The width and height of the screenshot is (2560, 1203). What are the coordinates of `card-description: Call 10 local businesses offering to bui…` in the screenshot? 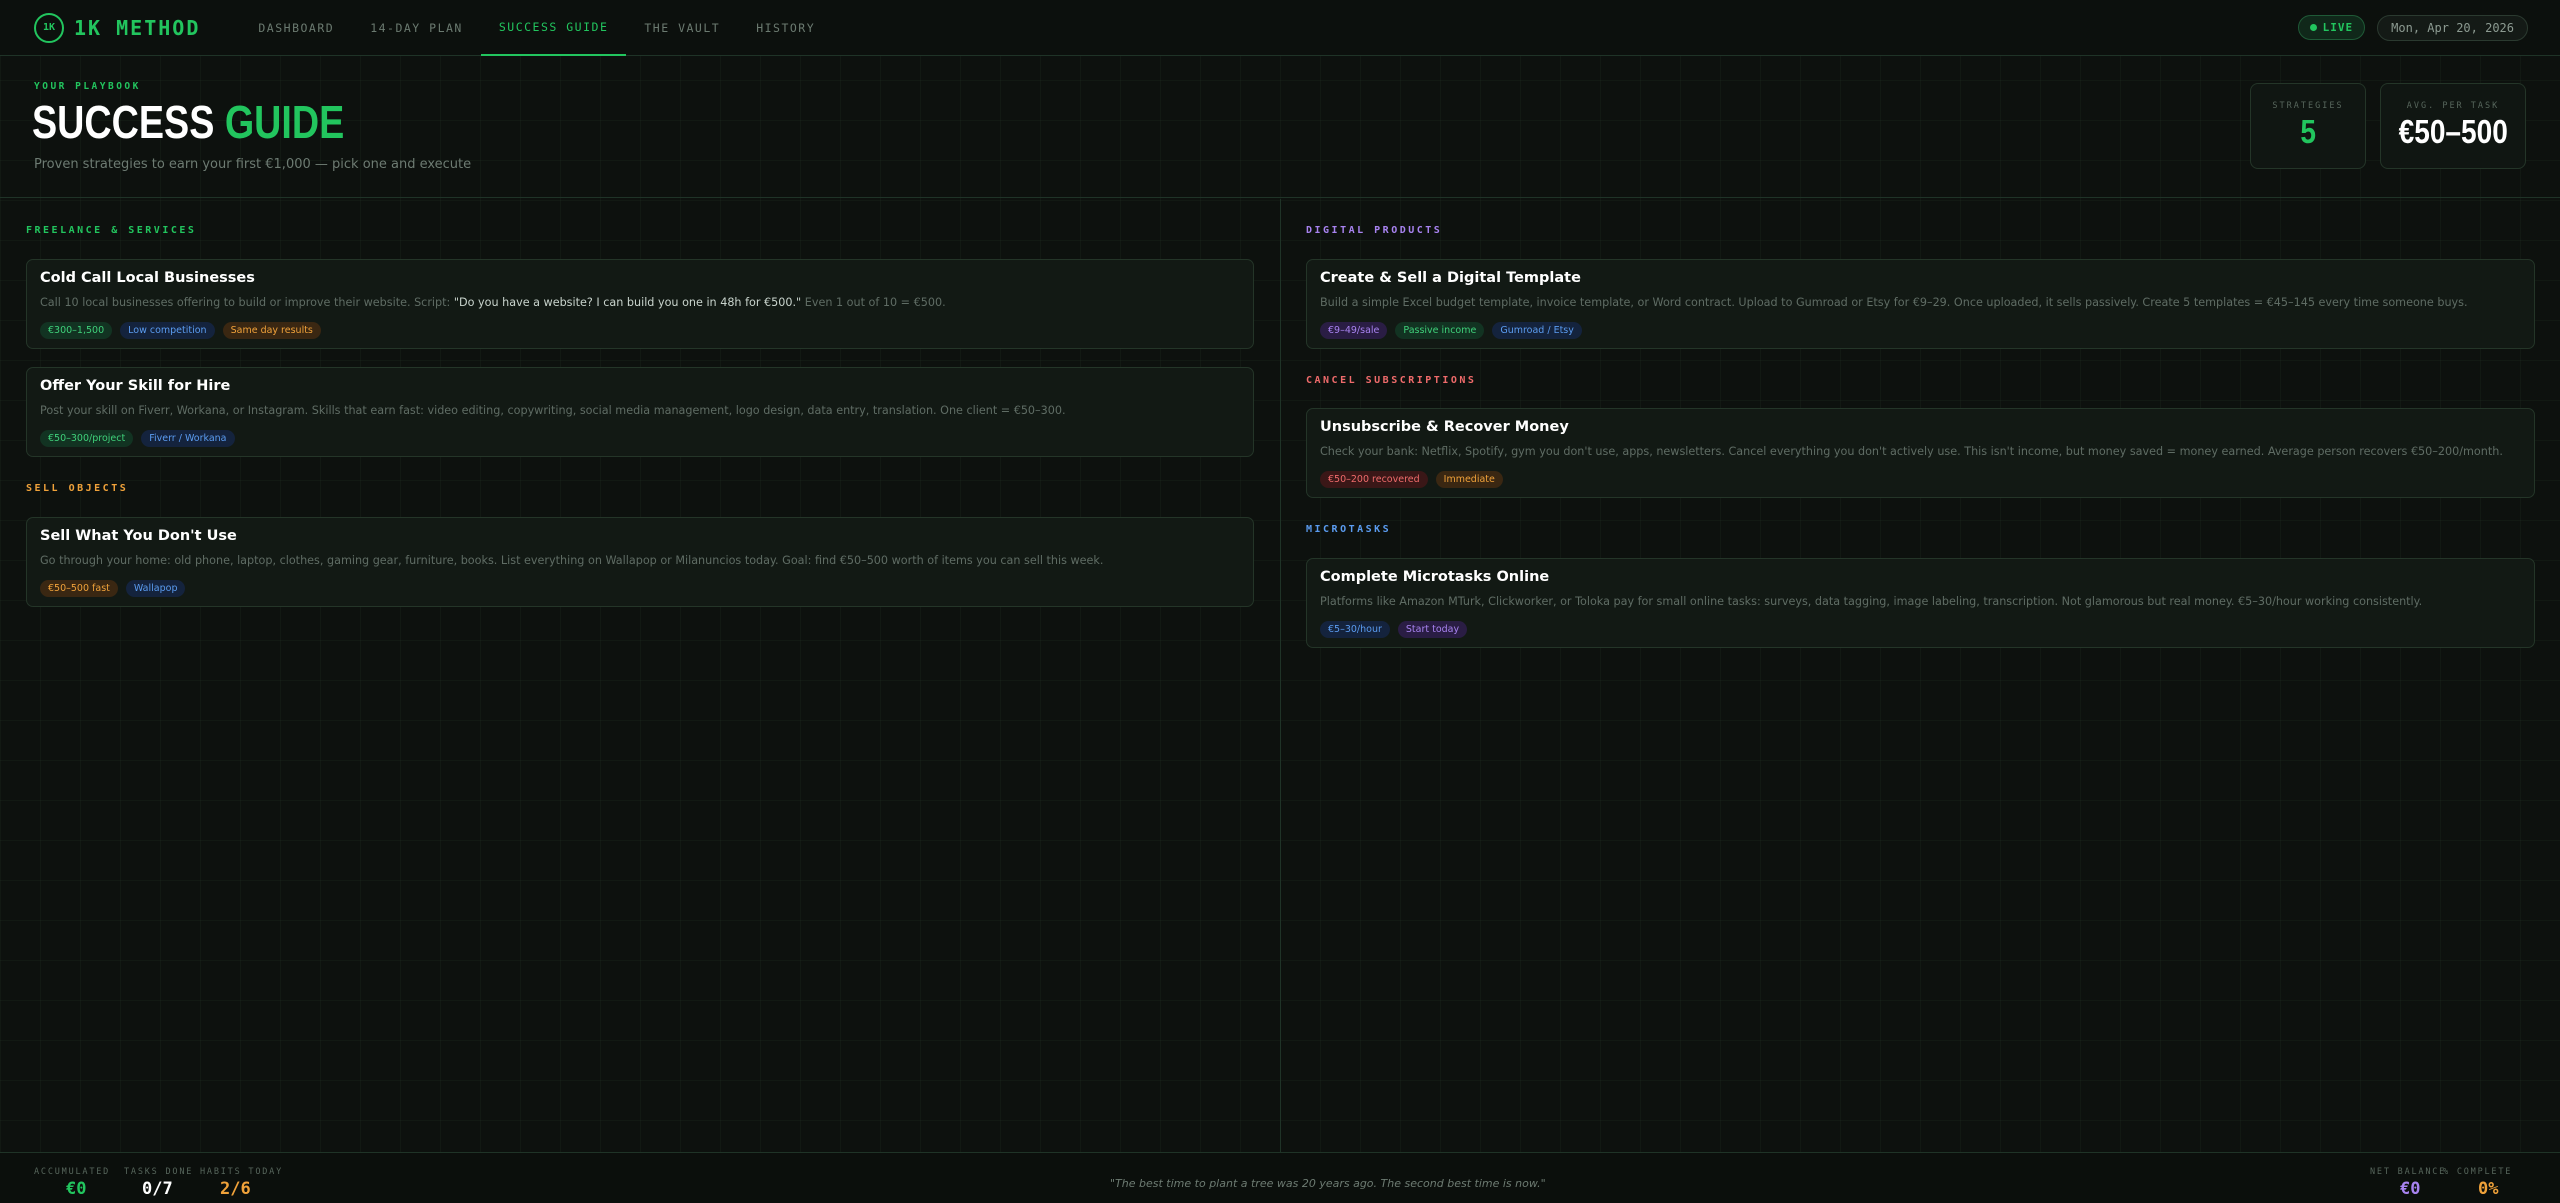 It's located at (493, 302).